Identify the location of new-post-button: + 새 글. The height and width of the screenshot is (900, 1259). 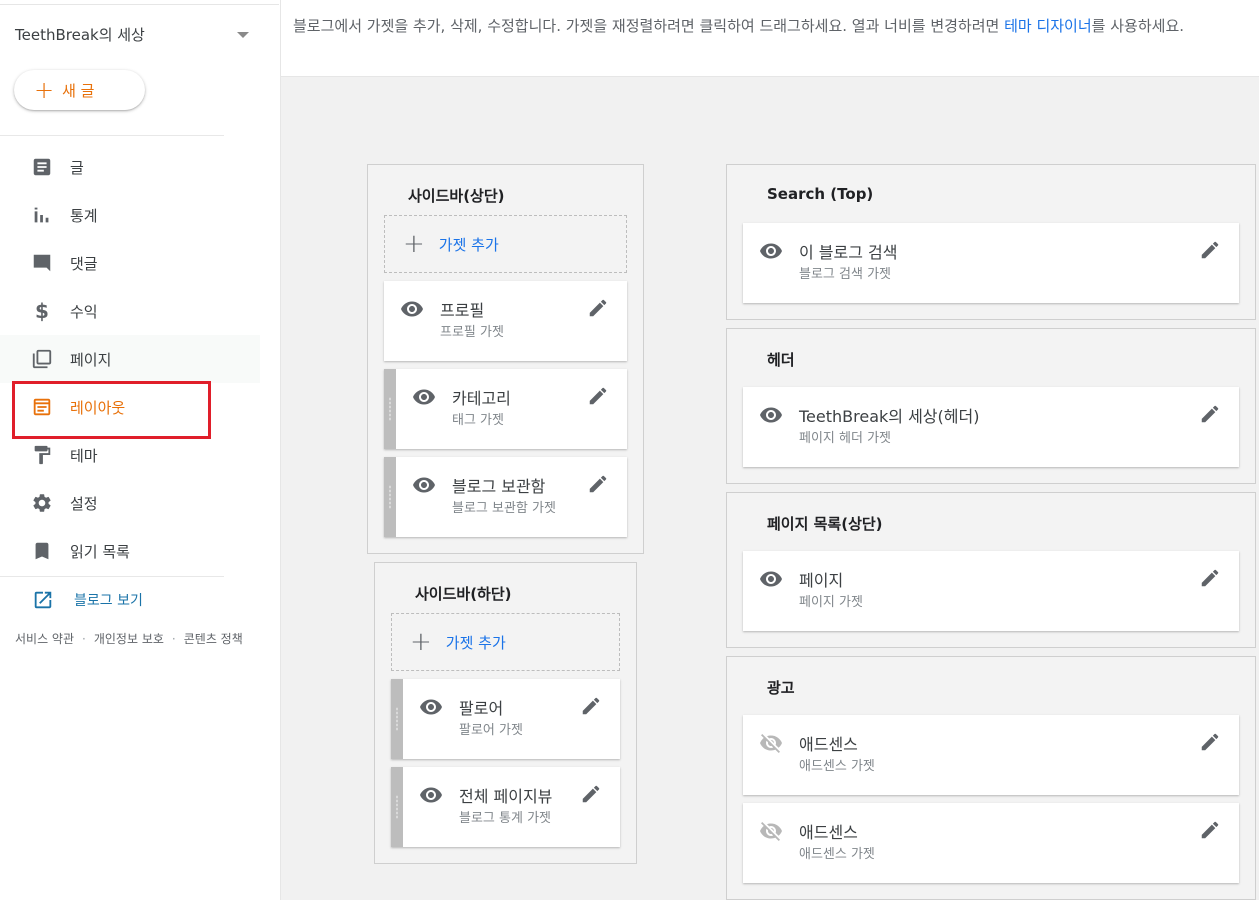
(79, 90).